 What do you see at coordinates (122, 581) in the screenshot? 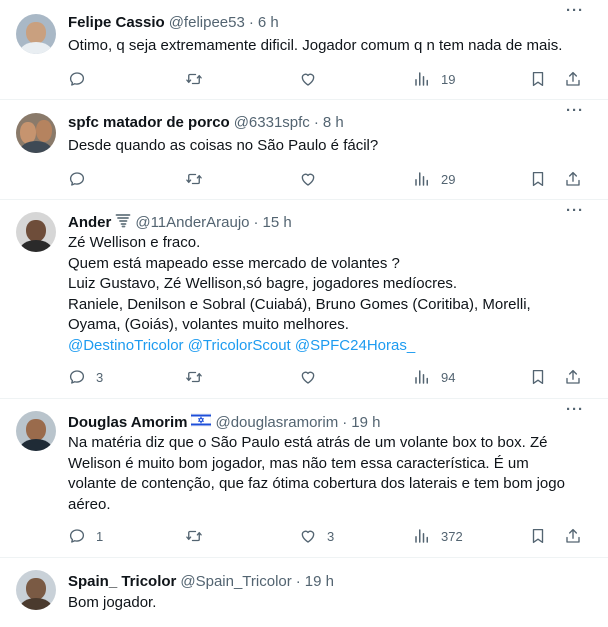
I see `display-name: Spain_ Tricolor` at bounding box center [122, 581].